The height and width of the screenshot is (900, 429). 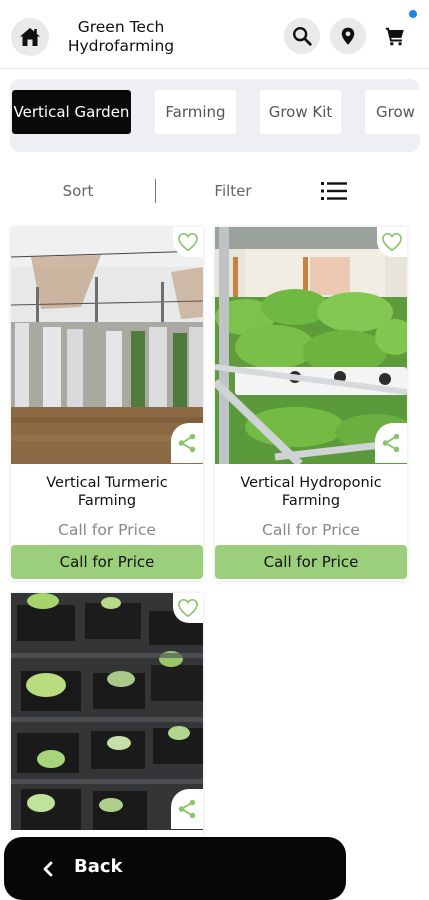 I want to click on header-divider, so click(x=214, y=68).